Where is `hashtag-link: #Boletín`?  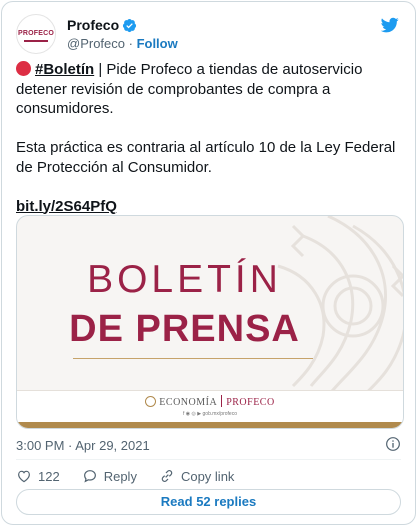 hashtag-link: #Boletín is located at coordinates (64, 69).